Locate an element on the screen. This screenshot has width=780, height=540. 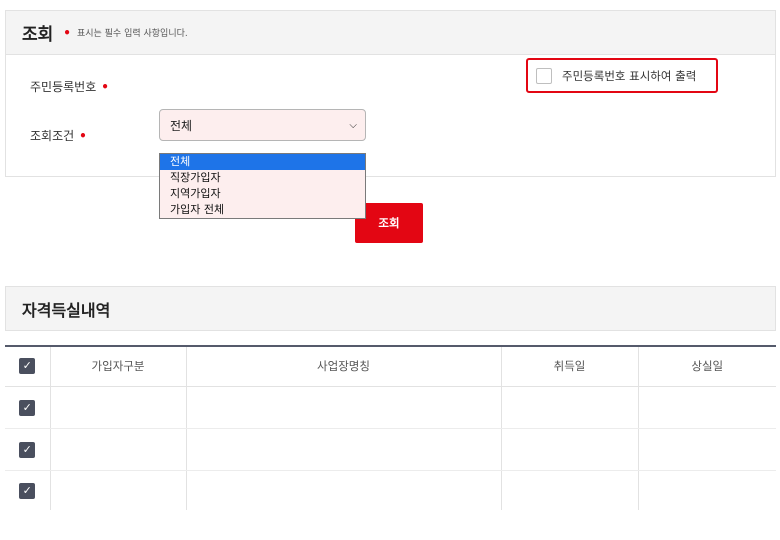
rrn-label-row: 주민등록번호 • is located at coordinates (69, 86).